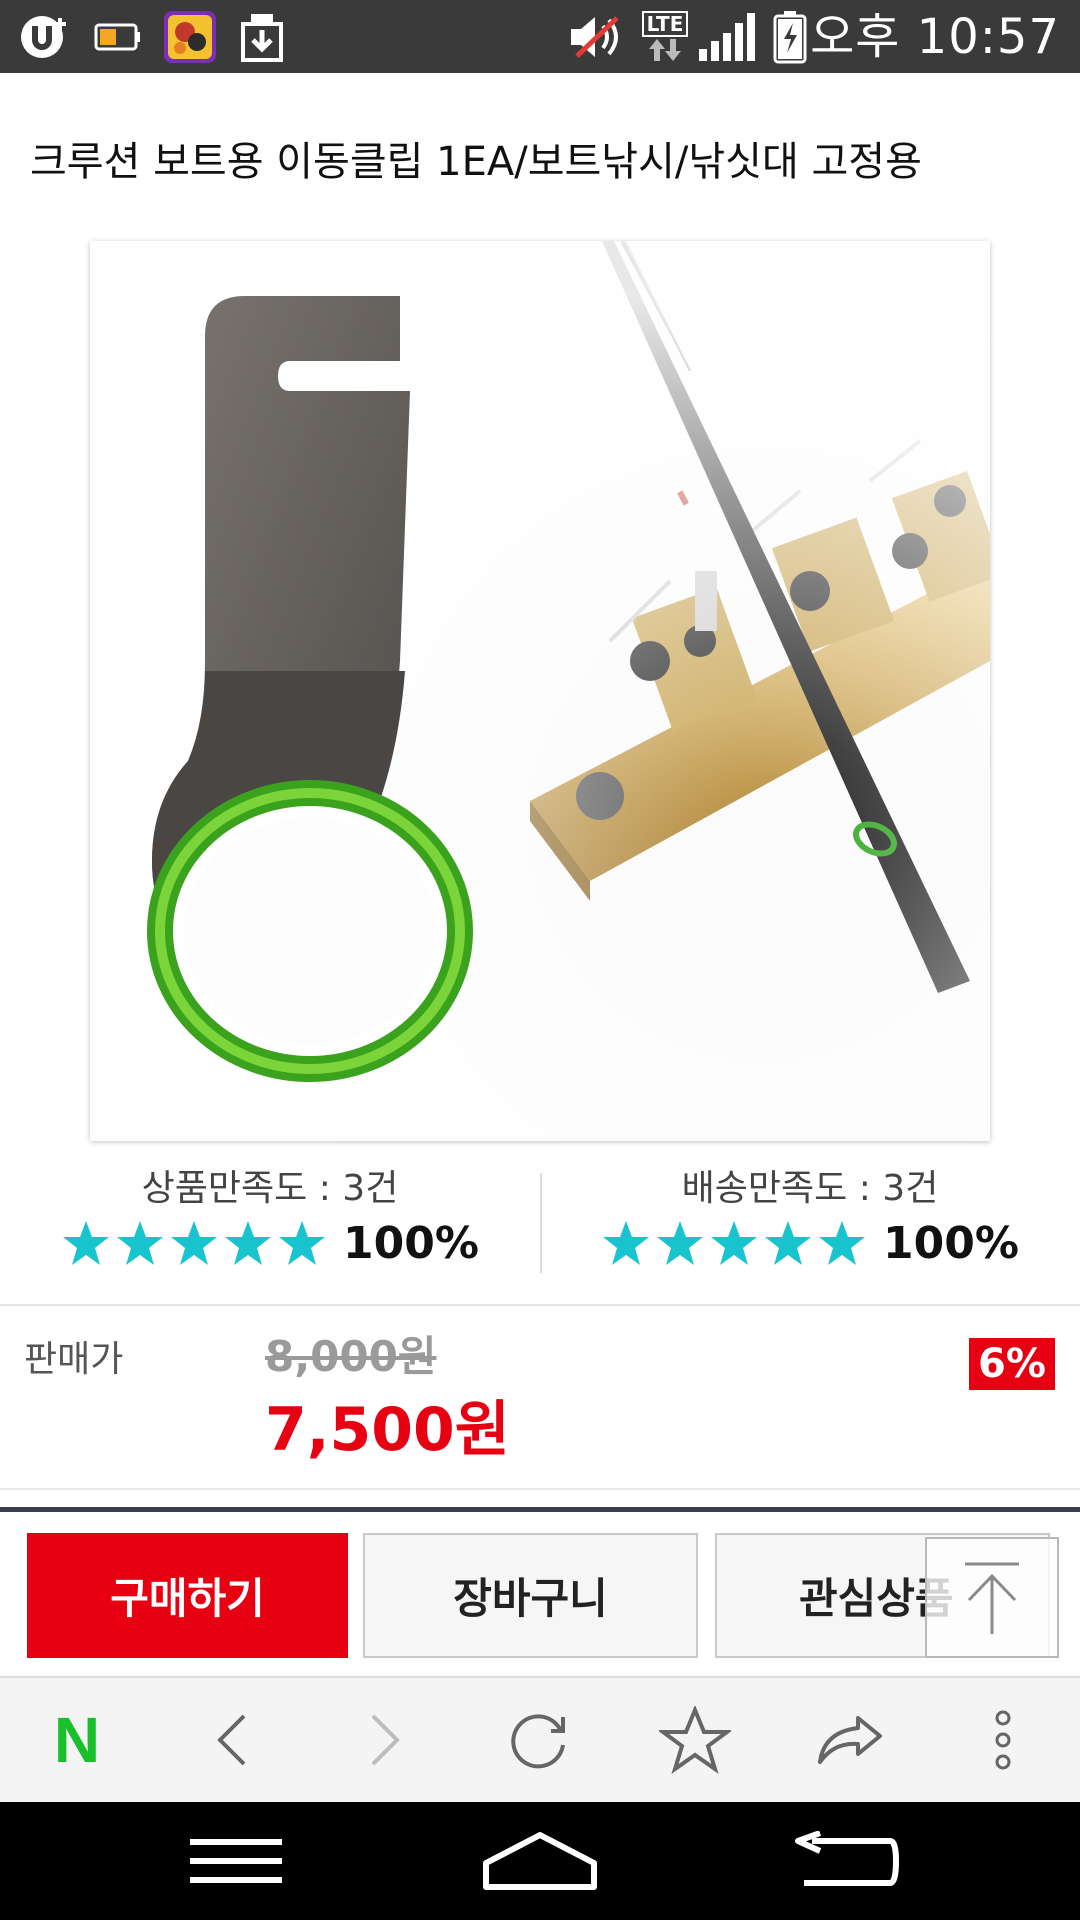 The height and width of the screenshot is (1920, 1080). I want to click on browser-toolbar: N, so click(540, 1740).